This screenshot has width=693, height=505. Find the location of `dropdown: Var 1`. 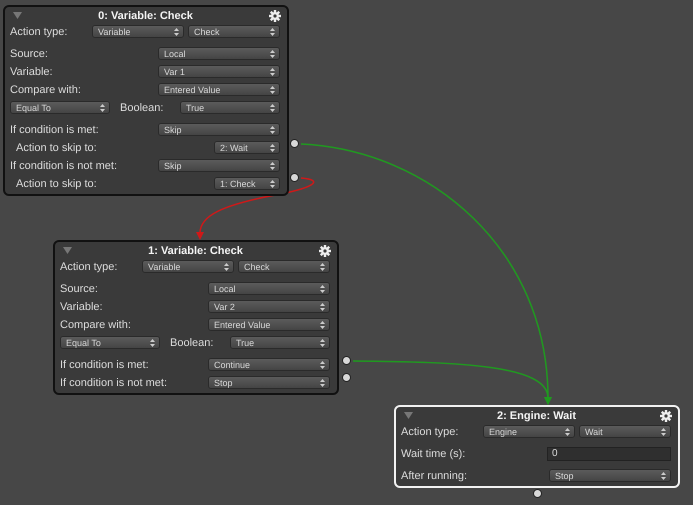

dropdown: Var 1 is located at coordinates (219, 71).